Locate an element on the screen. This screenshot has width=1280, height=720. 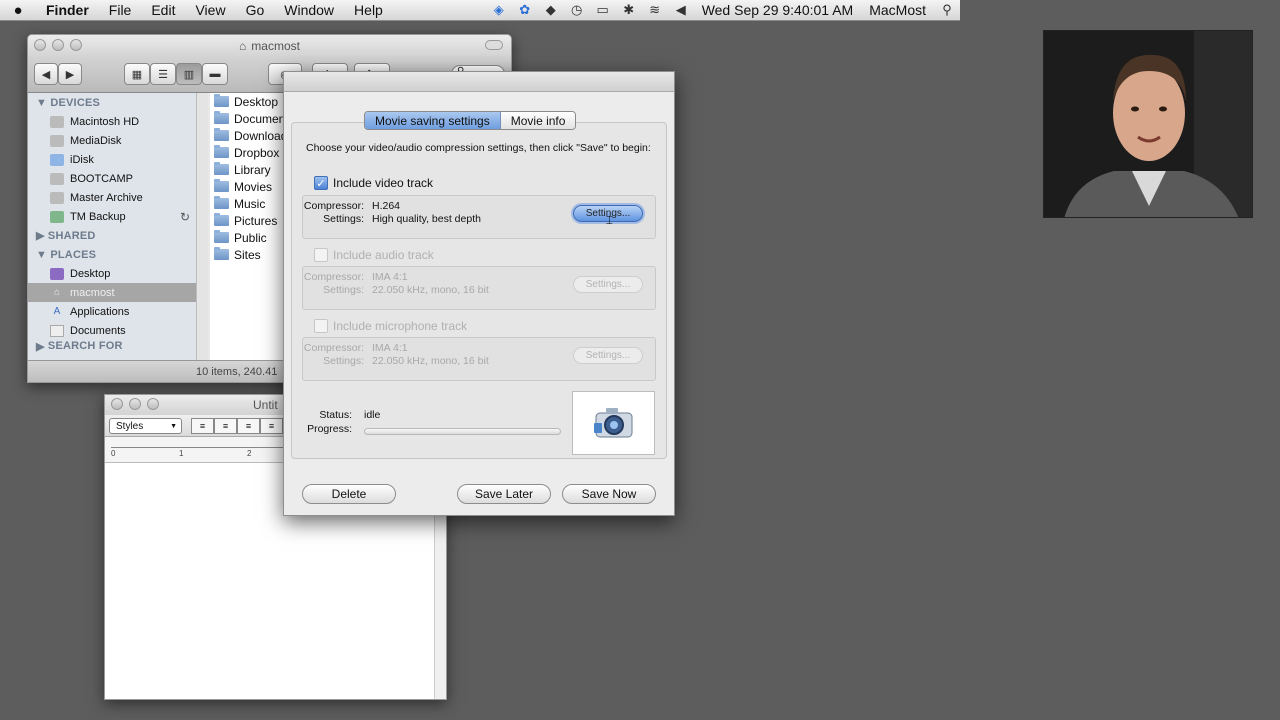
progress-label: Progress: is located at coordinates (329, 429).